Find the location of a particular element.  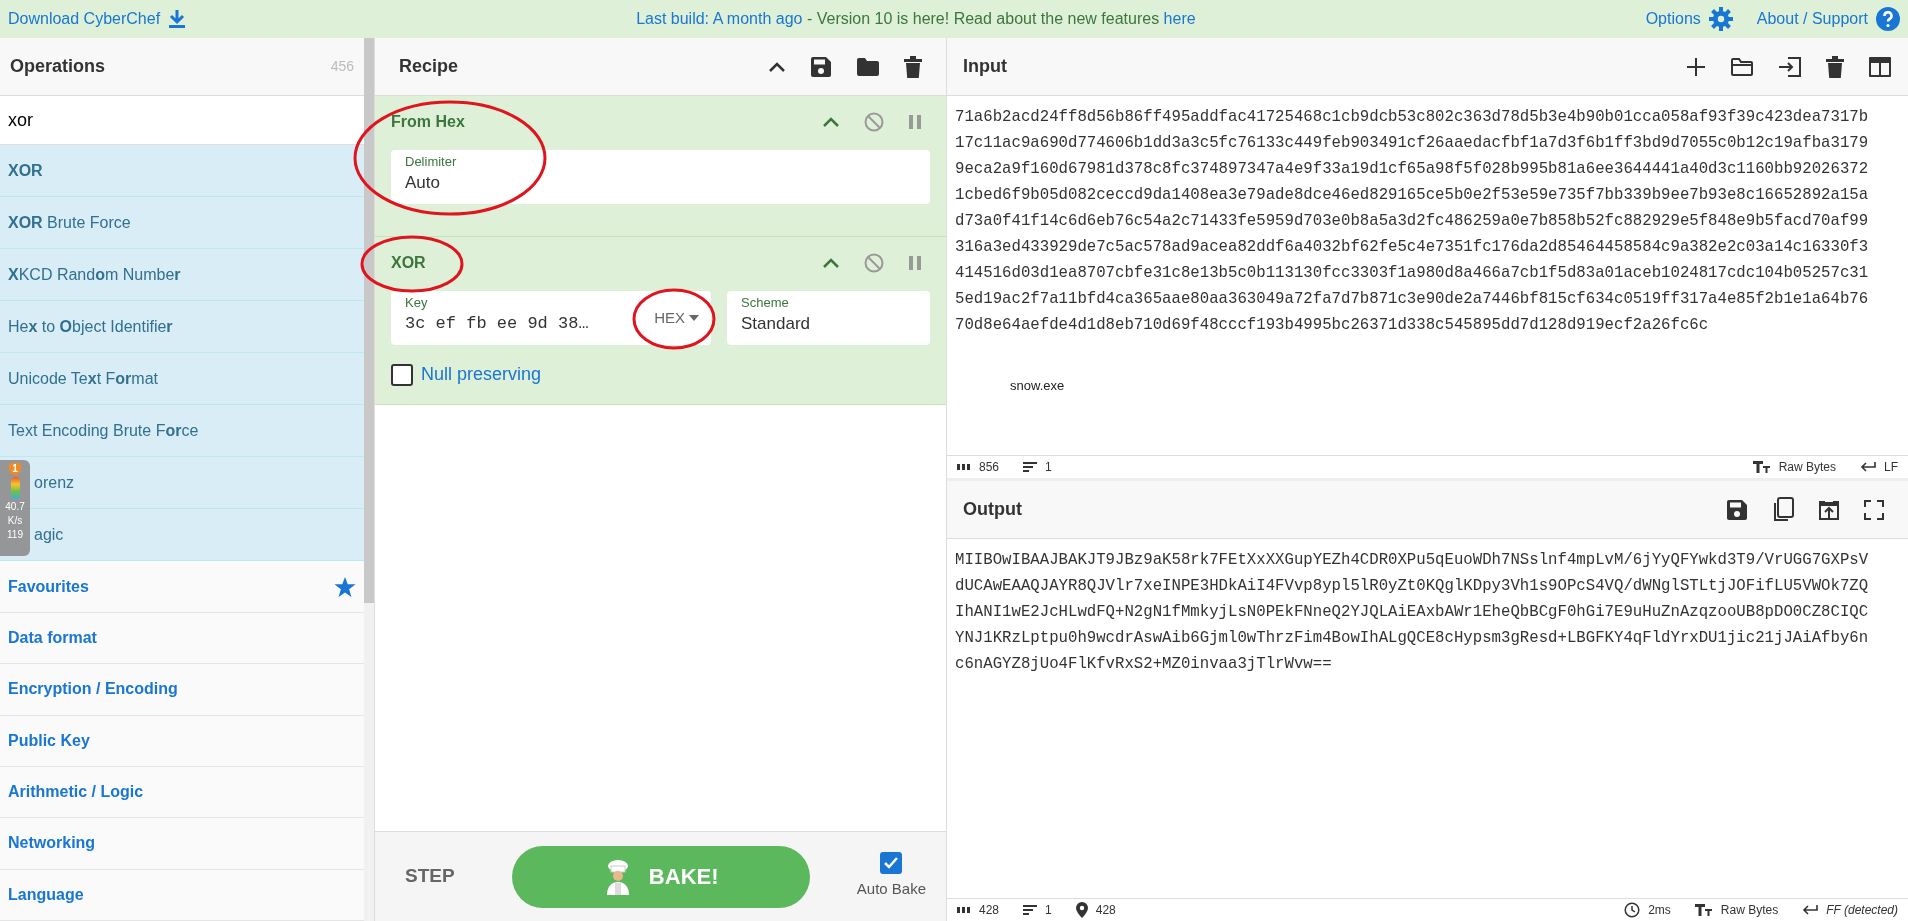

caret-icon is located at coordinates (694, 318).